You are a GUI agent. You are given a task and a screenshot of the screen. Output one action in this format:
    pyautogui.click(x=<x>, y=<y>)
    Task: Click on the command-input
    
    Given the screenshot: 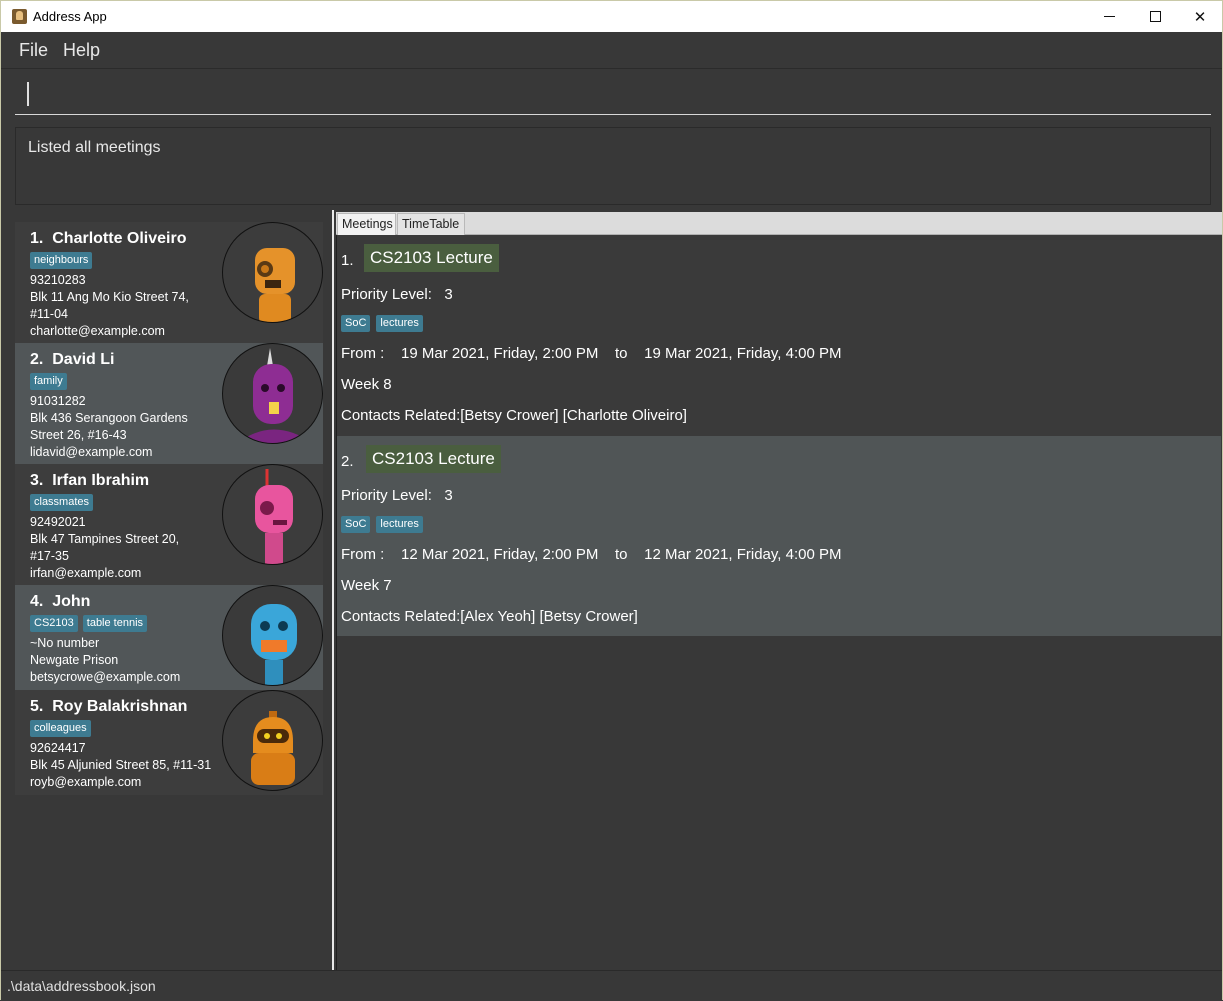 What is the action you would take?
    pyautogui.click(x=613, y=97)
    